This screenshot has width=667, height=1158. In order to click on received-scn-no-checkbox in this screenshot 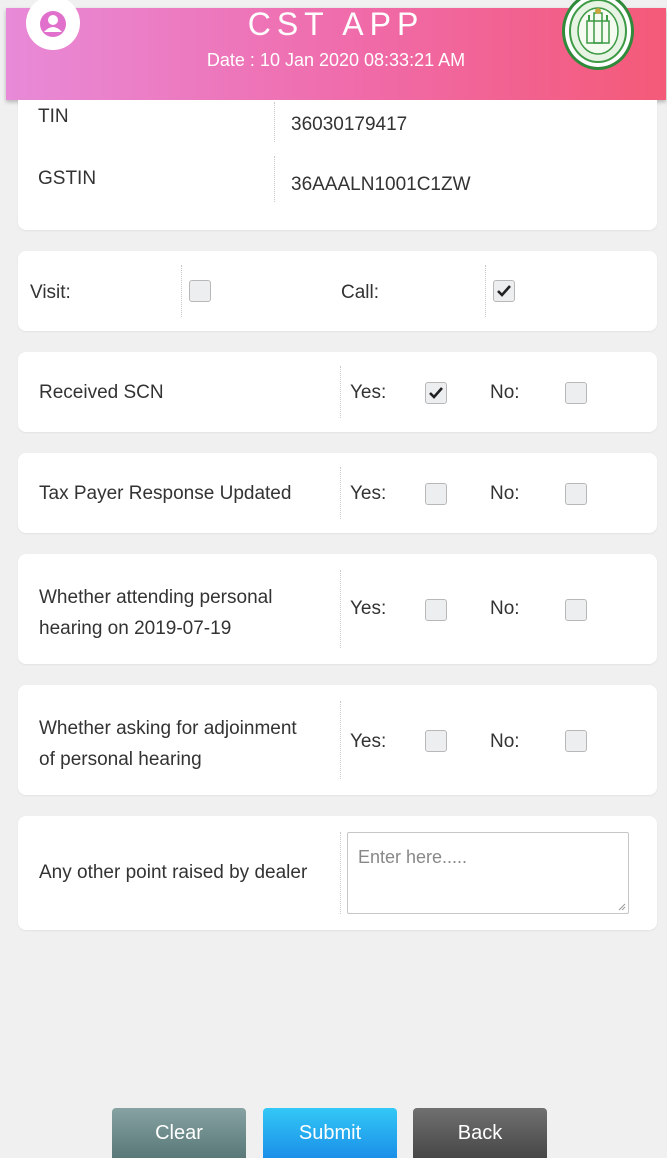, I will do `click(576, 393)`.